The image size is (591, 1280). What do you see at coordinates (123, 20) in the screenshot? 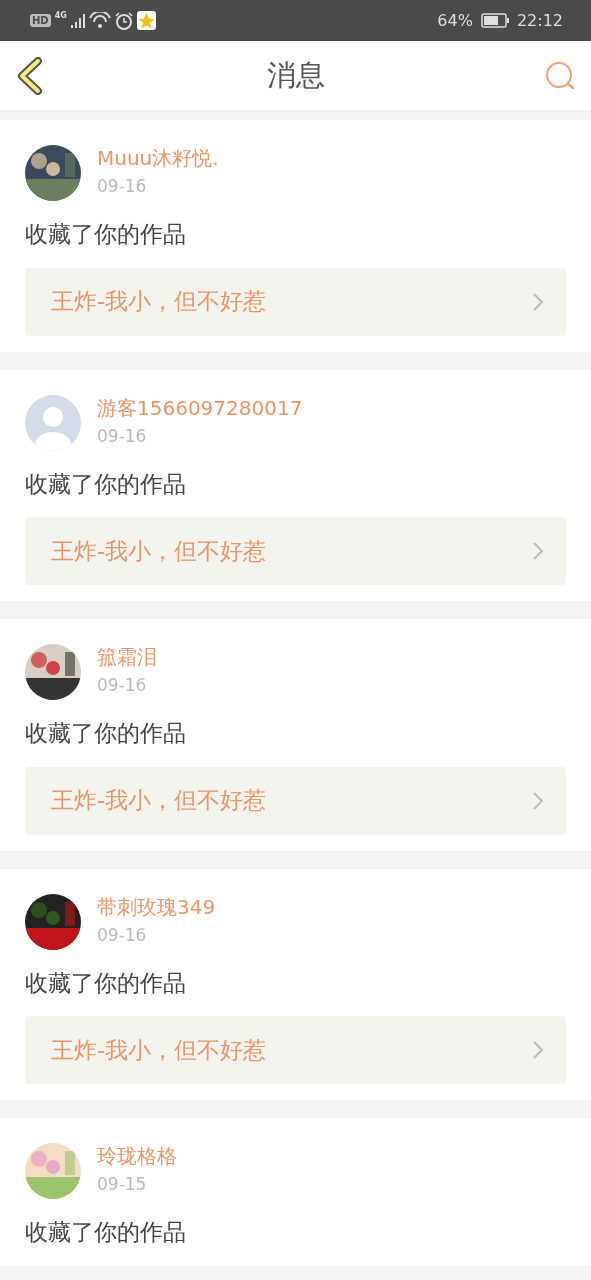
I see `alarm-icon` at bounding box center [123, 20].